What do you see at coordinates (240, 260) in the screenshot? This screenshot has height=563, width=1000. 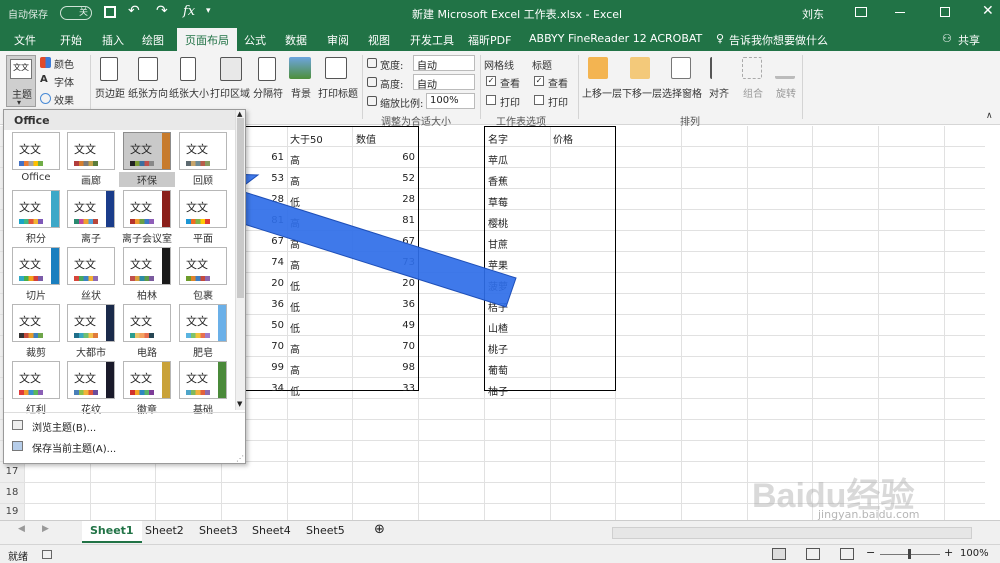 I see `gallery-scrollbar: ▲ ▼` at bounding box center [240, 260].